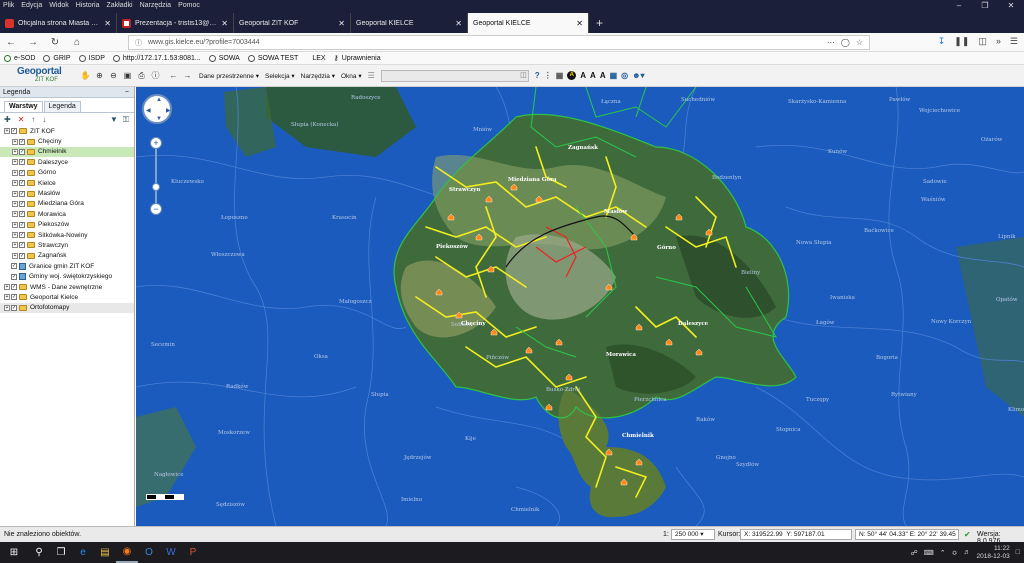  What do you see at coordinates (1018, 552) in the screenshot?
I see `notifications-icon: □` at bounding box center [1018, 552].